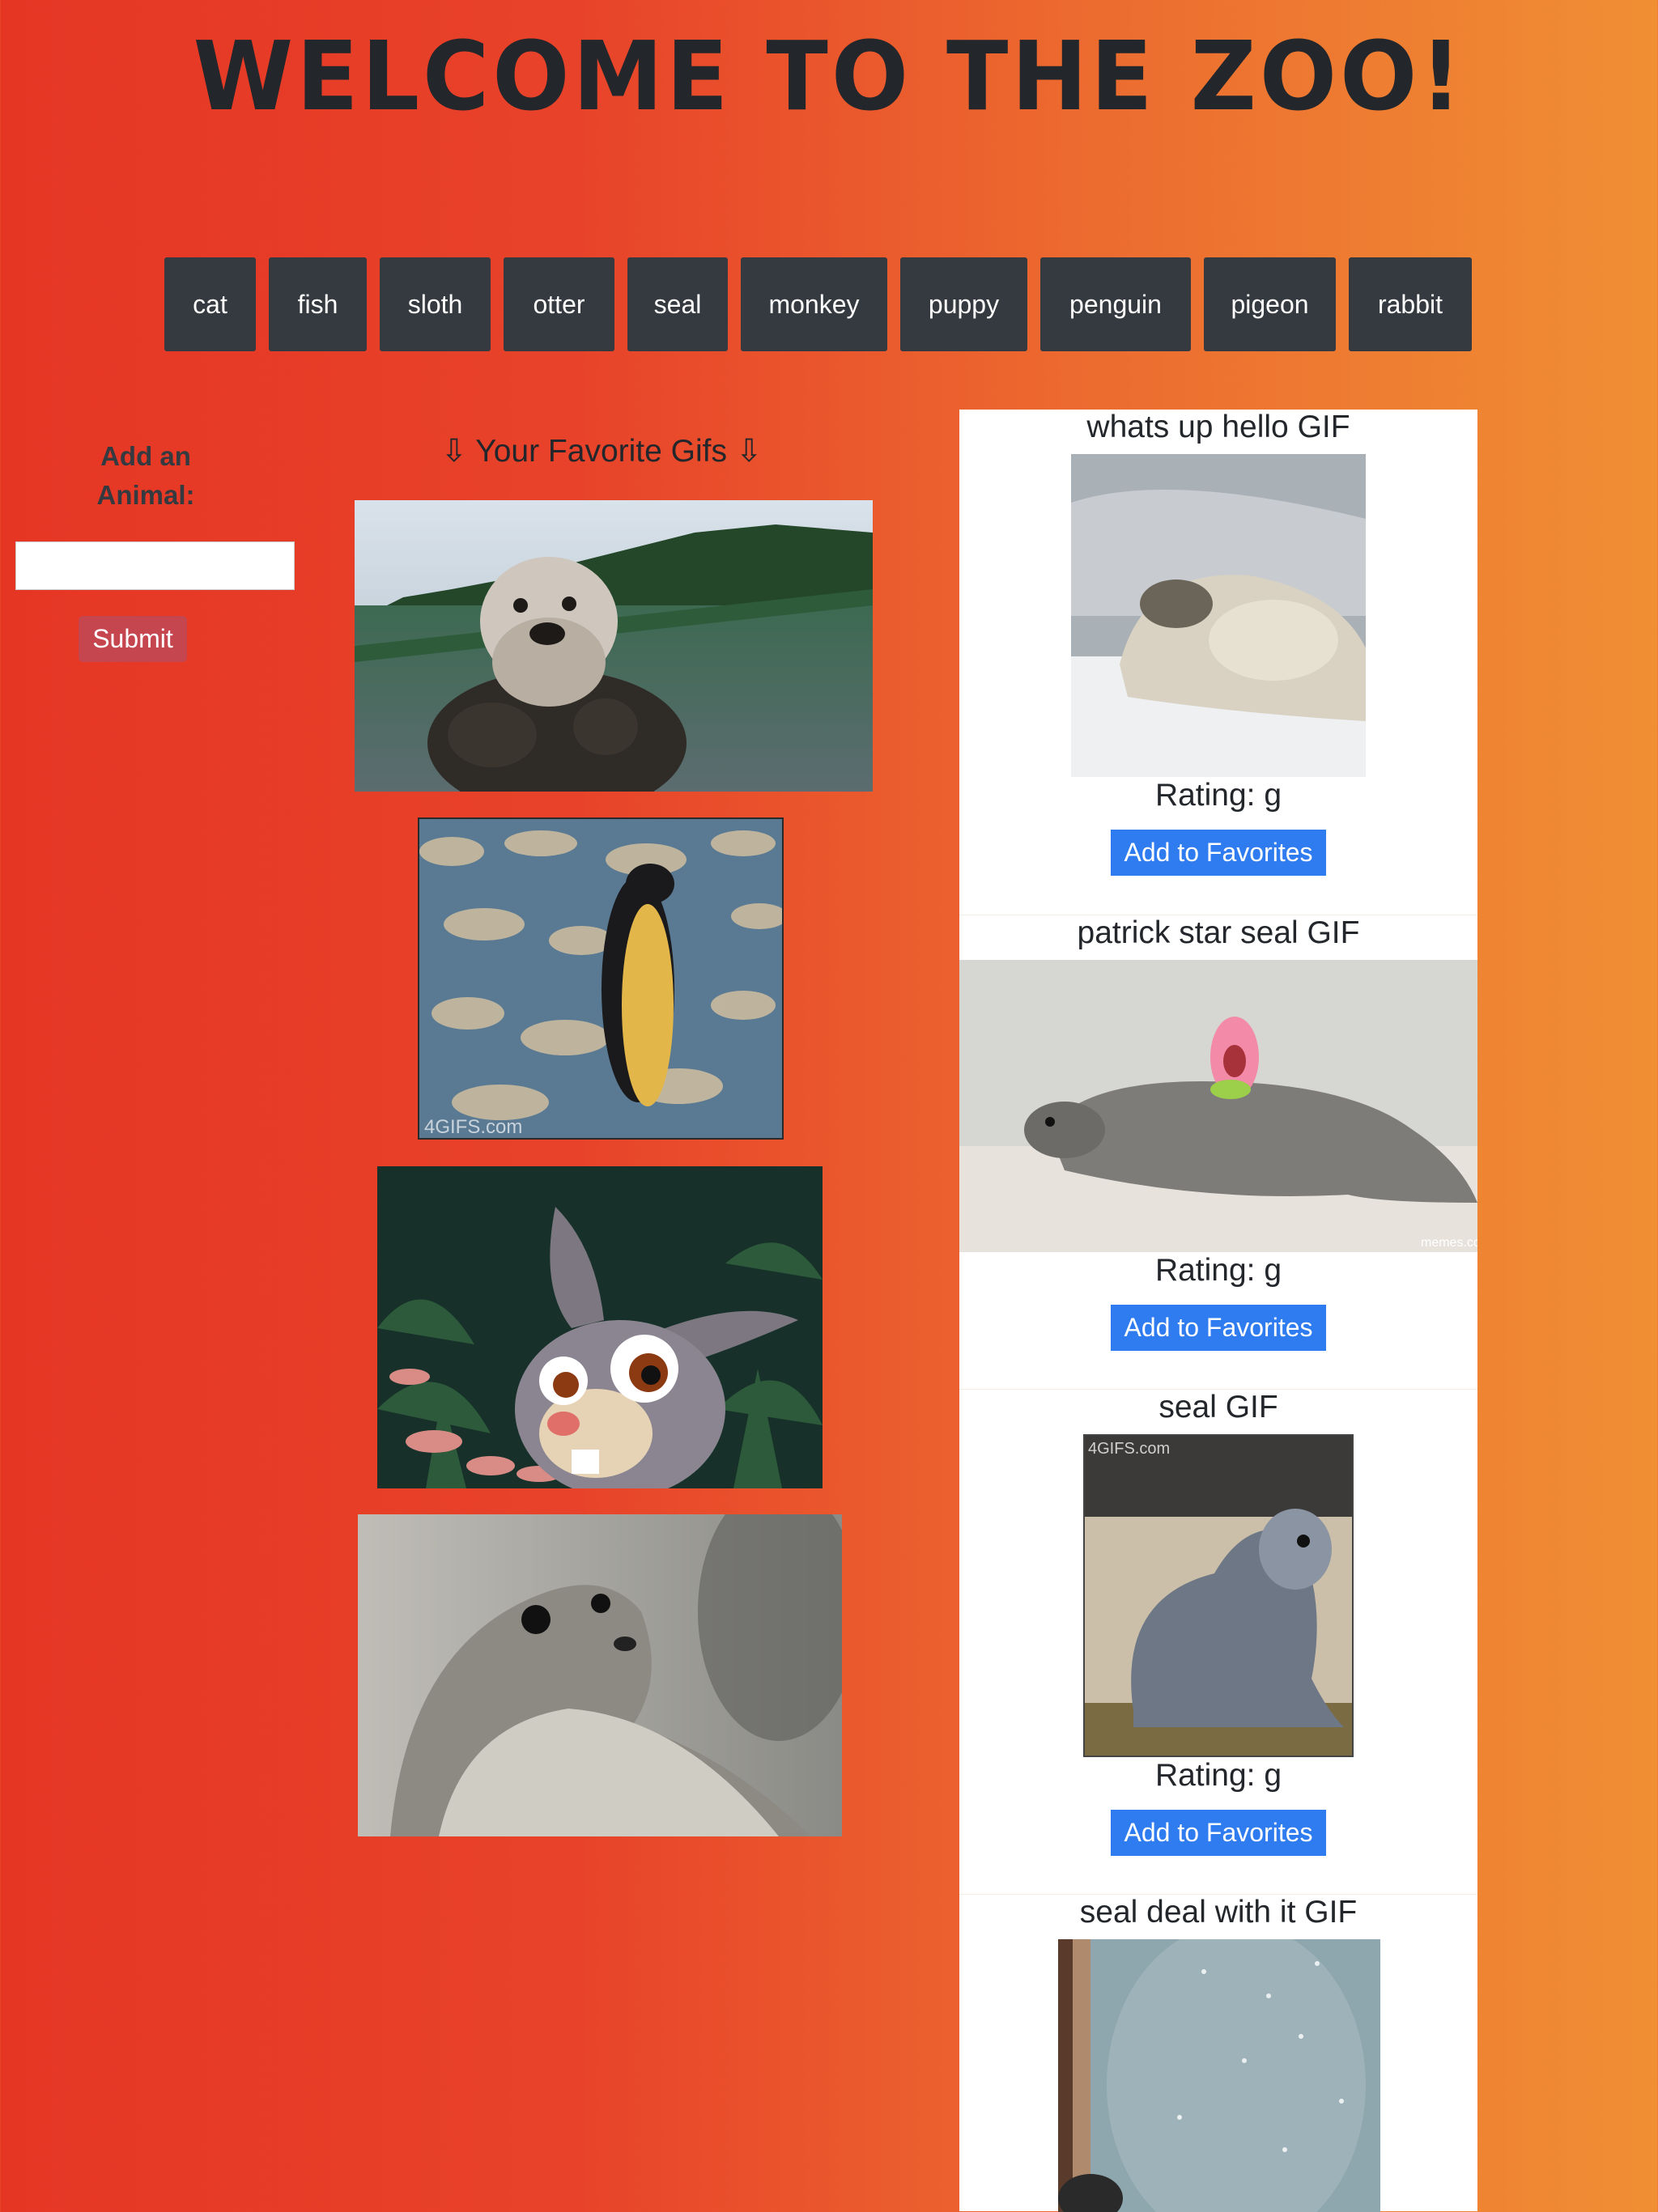 This screenshot has width=1658, height=2212. I want to click on result-gif: memes.com, so click(1218, 1106).